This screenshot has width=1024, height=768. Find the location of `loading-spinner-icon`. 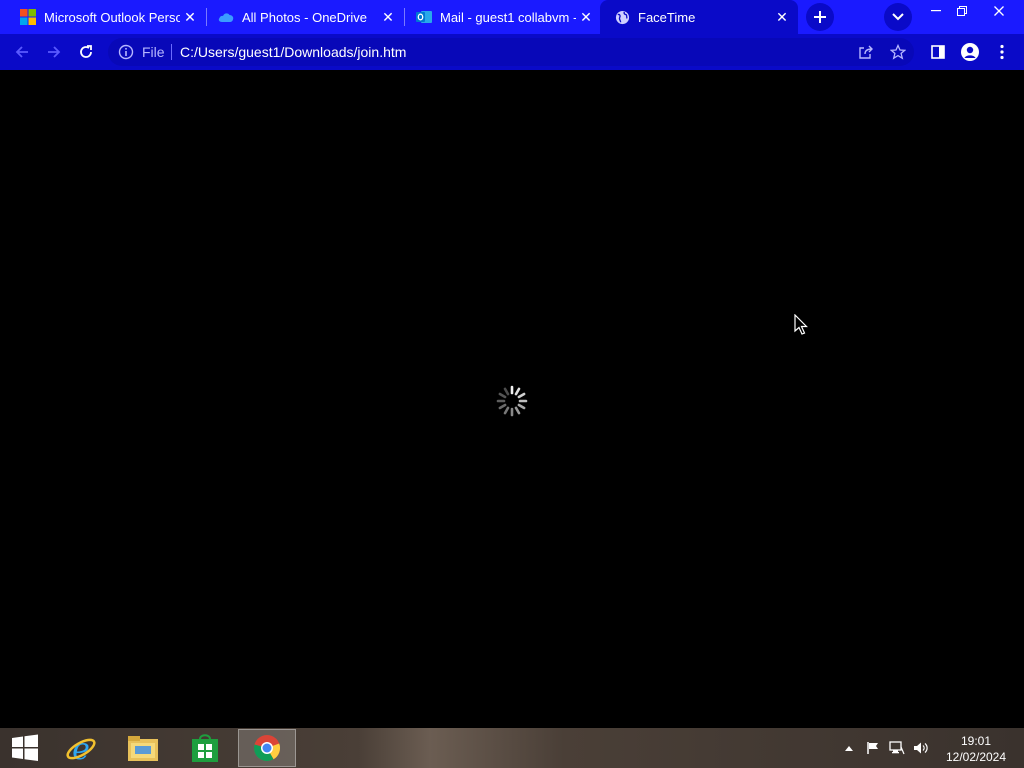

loading-spinner-icon is located at coordinates (512, 401).